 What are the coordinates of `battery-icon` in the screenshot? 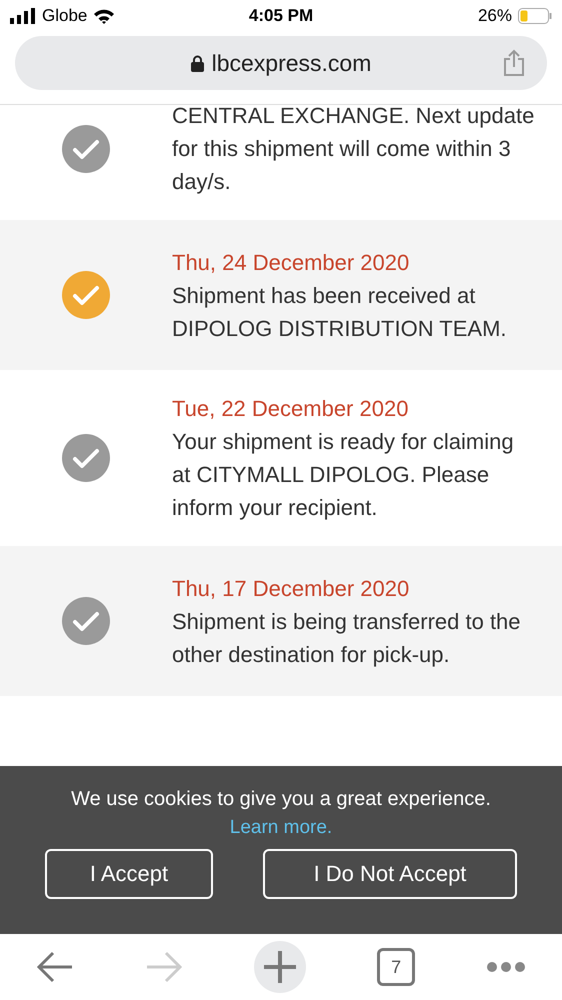 It's located at (535, 16).